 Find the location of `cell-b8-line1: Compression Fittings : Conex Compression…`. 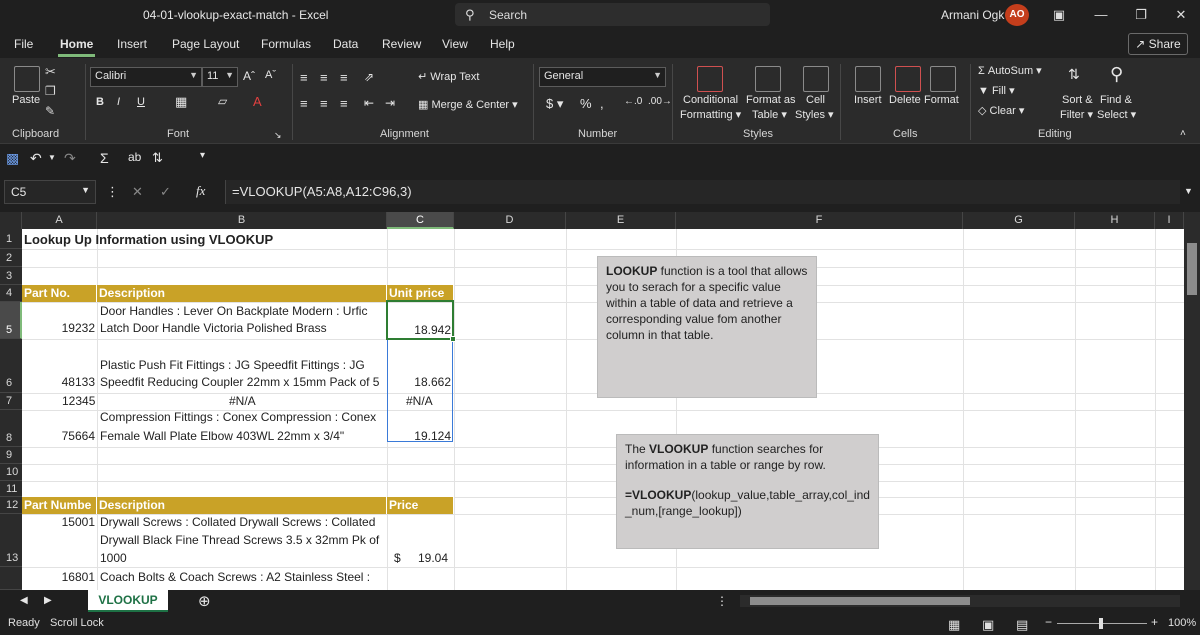

cell-b8-line1: Compression Fittings : Conex Compression… is located at coordinates (238, 417).